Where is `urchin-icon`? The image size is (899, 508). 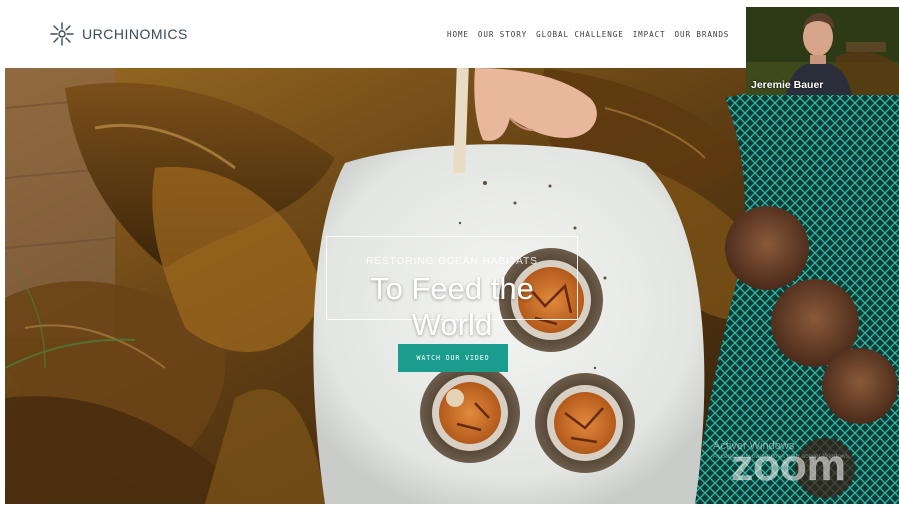 urchin-icon is located at coordinates (62, 34).